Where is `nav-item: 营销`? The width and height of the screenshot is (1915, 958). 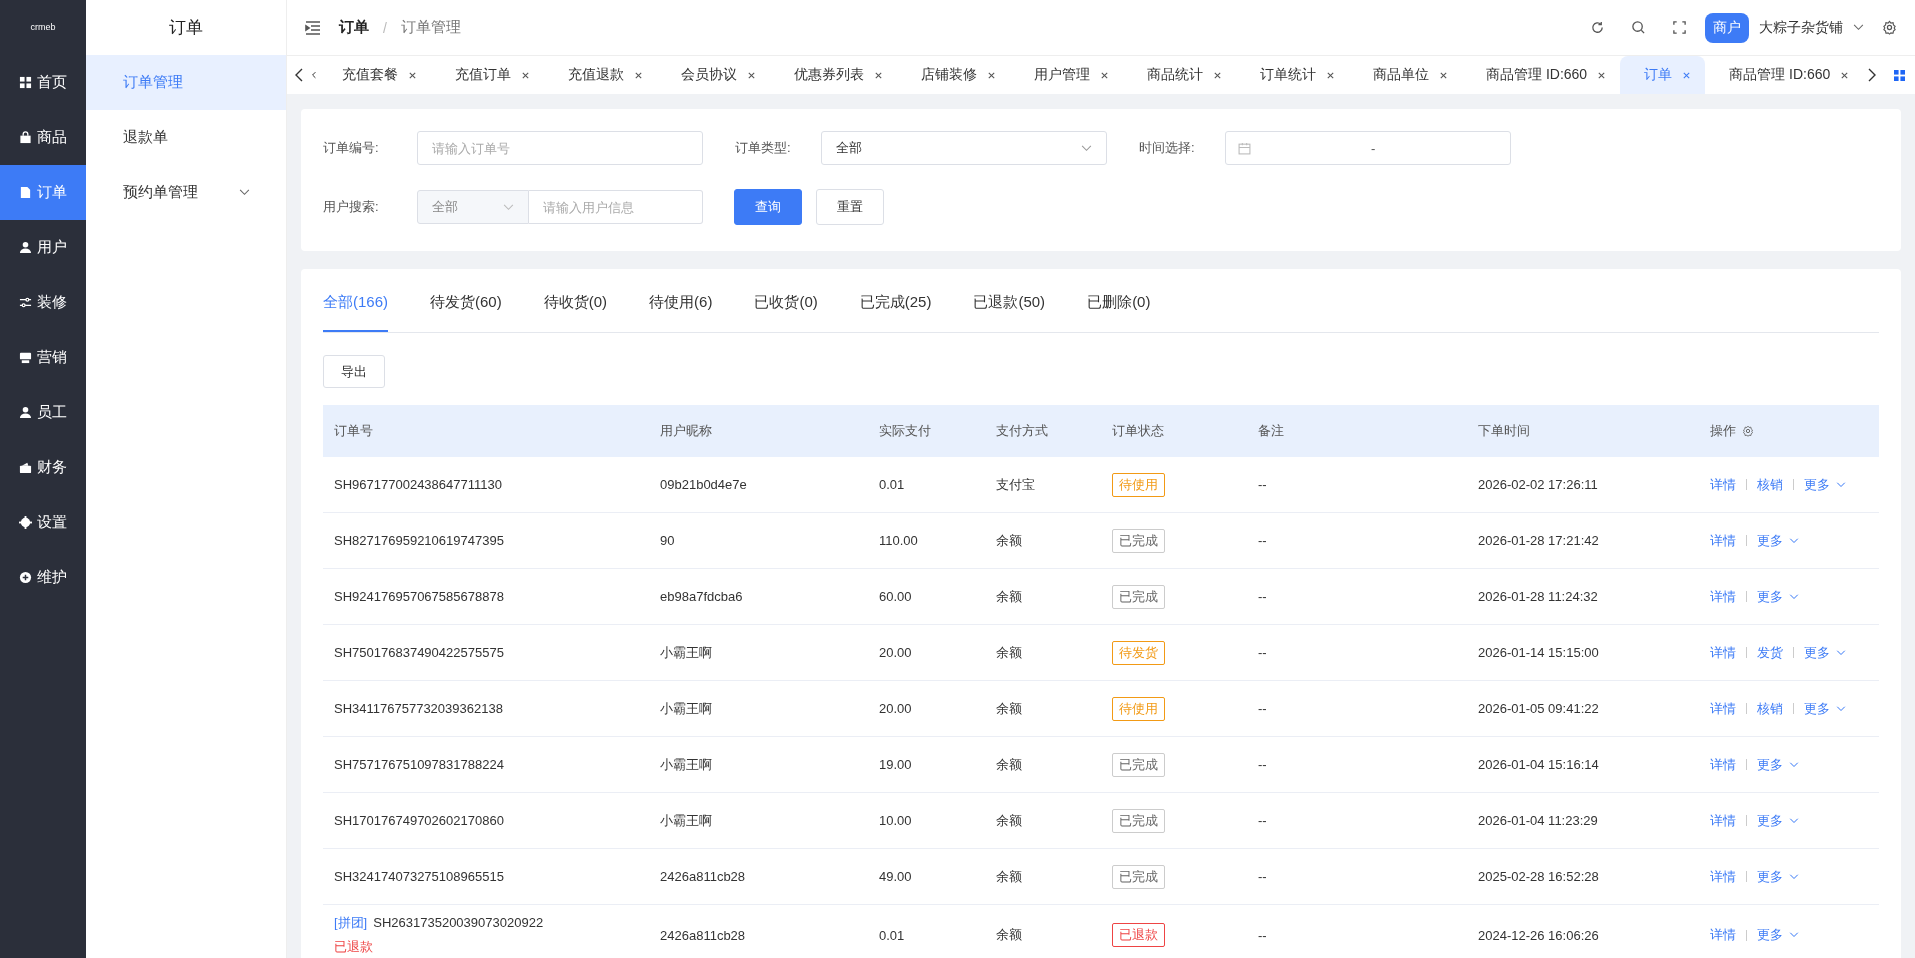
nav-item: 营销 is located at coordinates (43, 357).